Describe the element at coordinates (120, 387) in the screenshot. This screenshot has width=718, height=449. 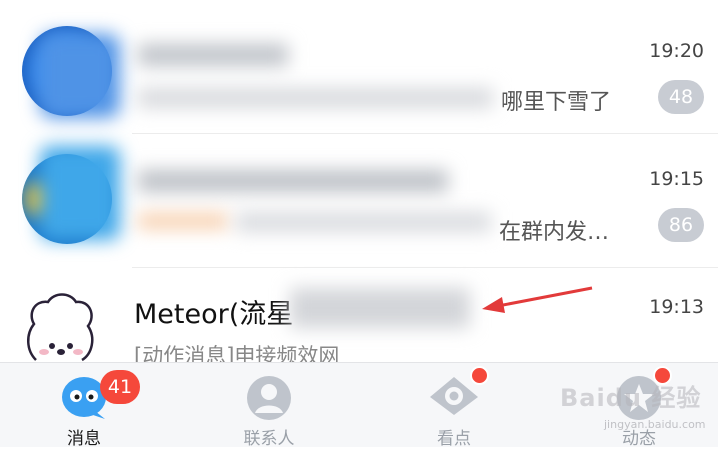
I see `messages-count-badge: 41` at that location.